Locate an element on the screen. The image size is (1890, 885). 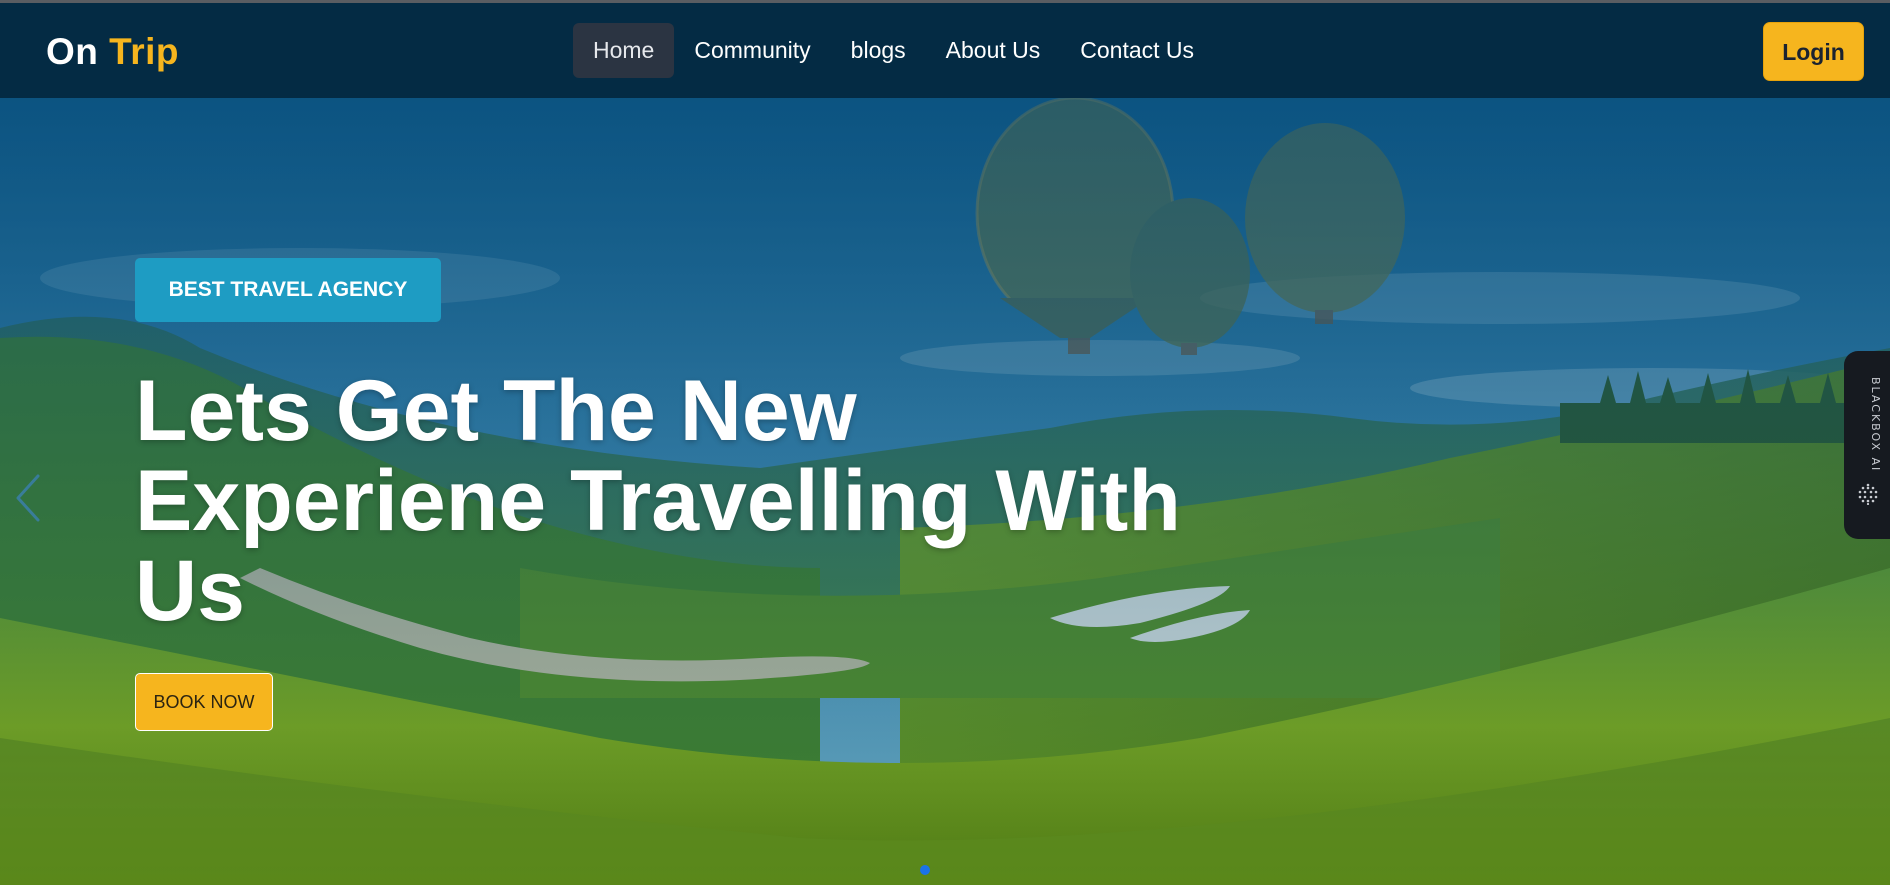
nav-item-about-us: About Us is located at coordinates (993, 50).